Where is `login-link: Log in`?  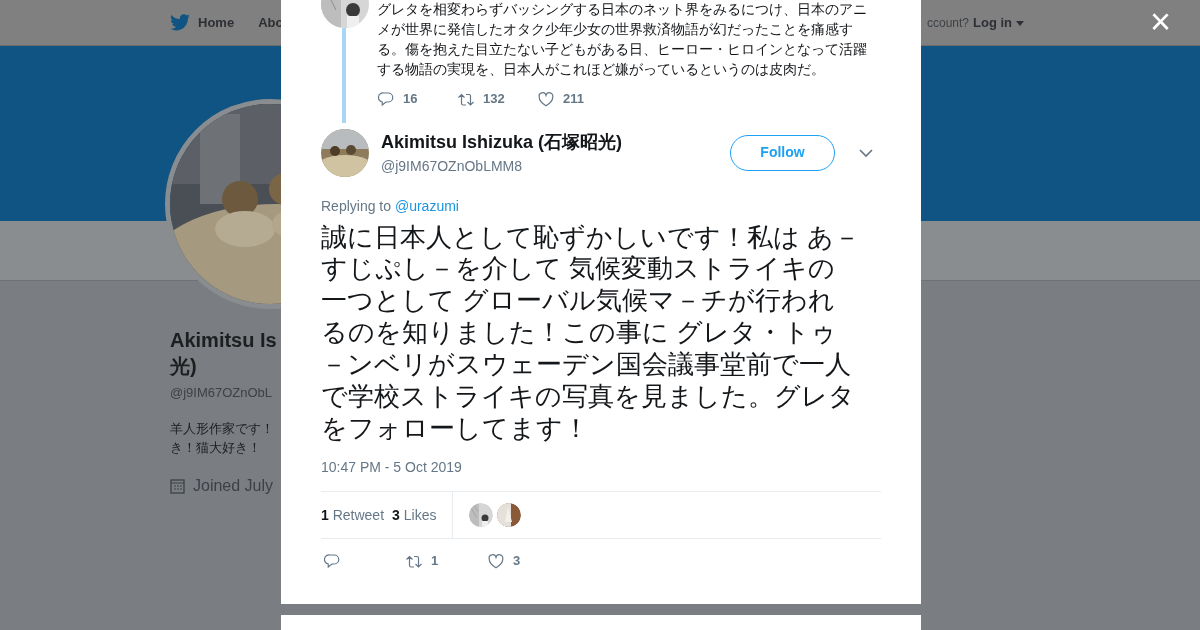
login-link: Log in is located at coordinates (992, 22).